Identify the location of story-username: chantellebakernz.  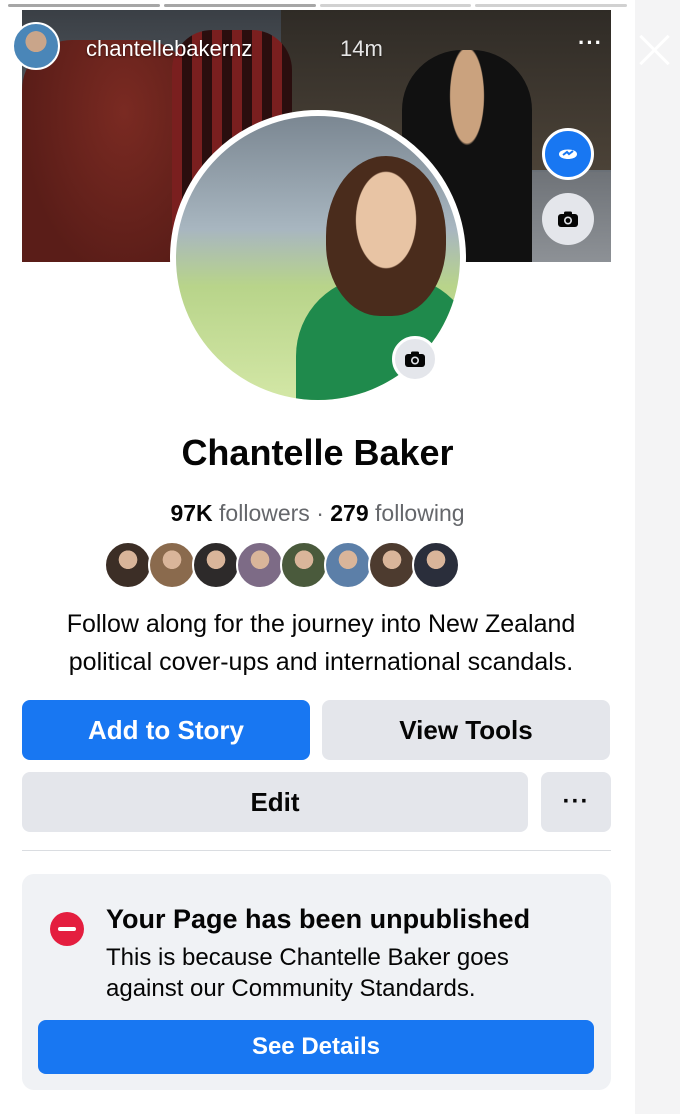
(169, 49).